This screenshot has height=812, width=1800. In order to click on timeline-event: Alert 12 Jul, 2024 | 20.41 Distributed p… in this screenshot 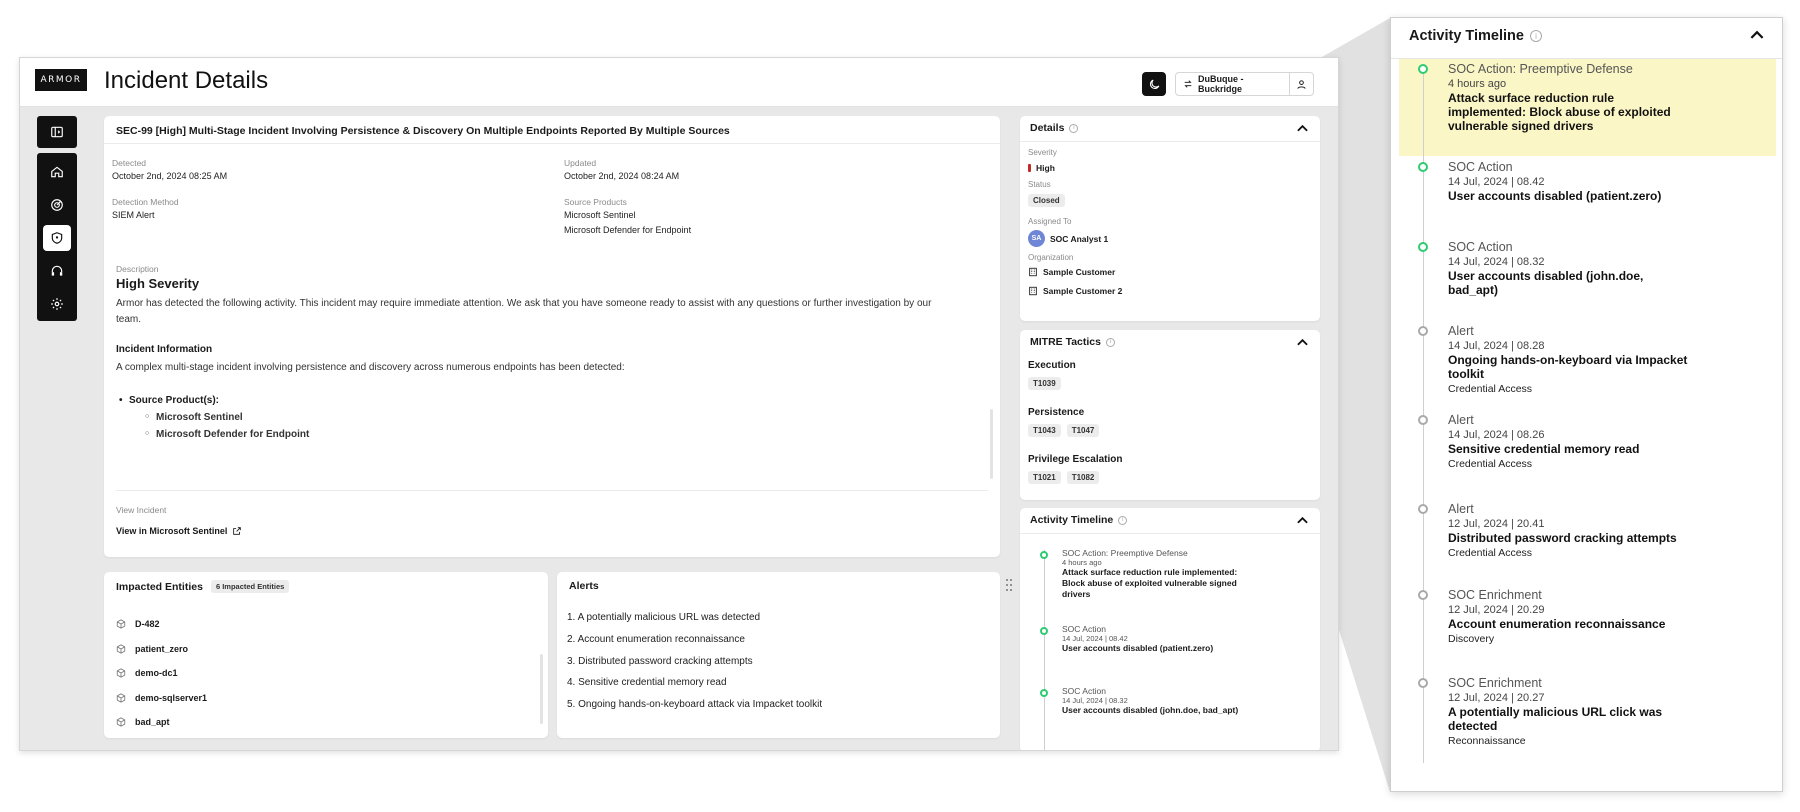, I will do `click(1588, 530)`.